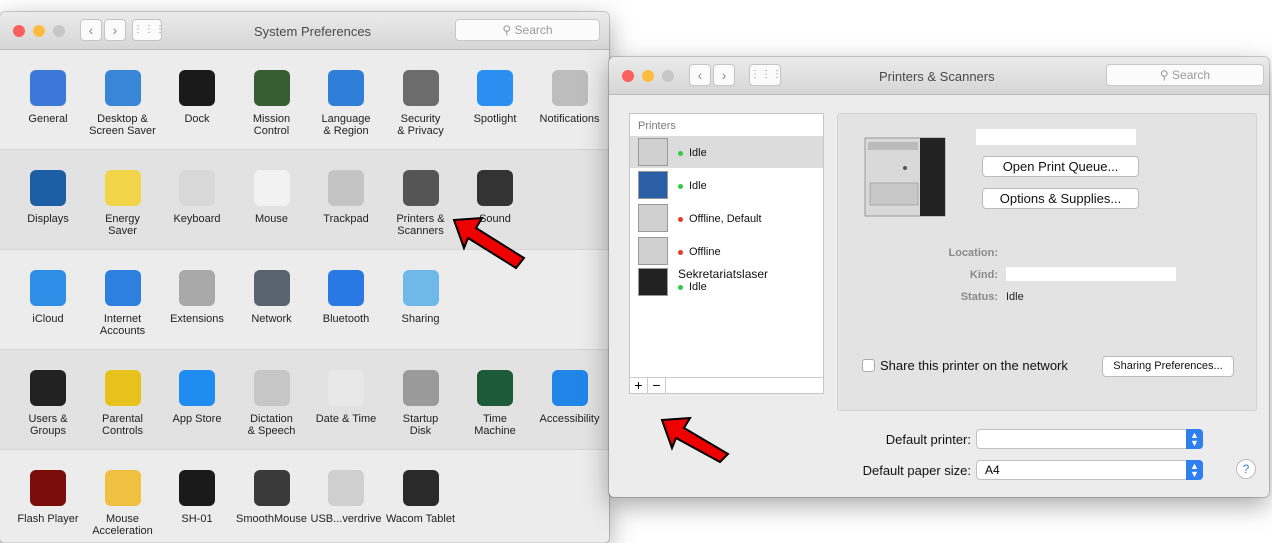 The width and height of the screenshot is (1272, 543). I want to click on pref-pane-4: Bluetooth, so click(346, 297).